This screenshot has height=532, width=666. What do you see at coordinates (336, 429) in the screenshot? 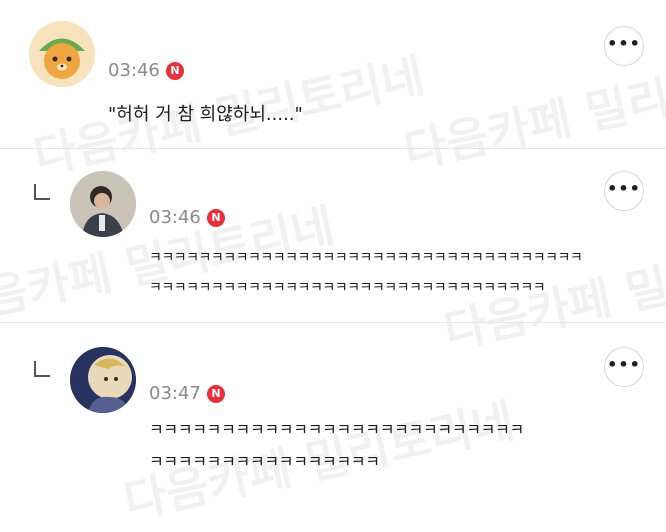
I see `comment-text-line: ㅋㅋㅋㅋㅋㅋㅋㅋㅋㅋㅋㅋㅋㅋㅋㅋㅋㅋㅋㅋㅋㅋㅋㅋㅋㅋ` at bounding box center [336, 429].